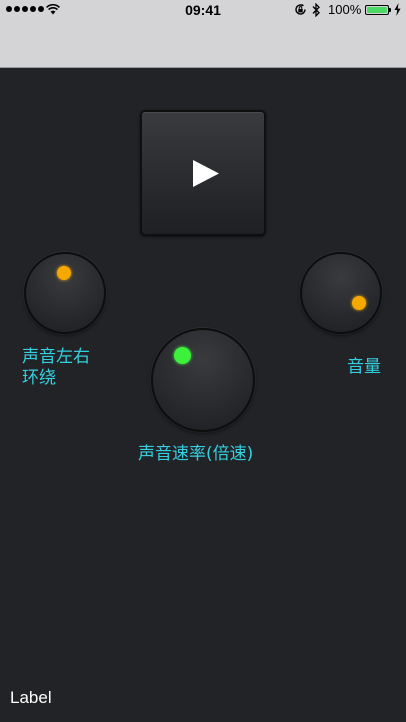 This screenshot has width=406, height=722. I want to click on volume-knob, so click(341, 293).